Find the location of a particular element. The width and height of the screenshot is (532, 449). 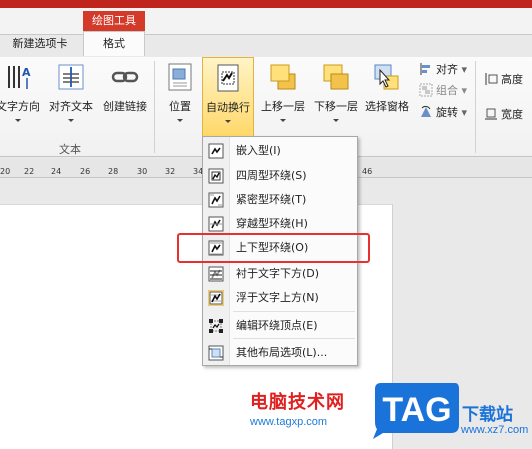

height-label: 高度 is located at coordinates (512, 79).